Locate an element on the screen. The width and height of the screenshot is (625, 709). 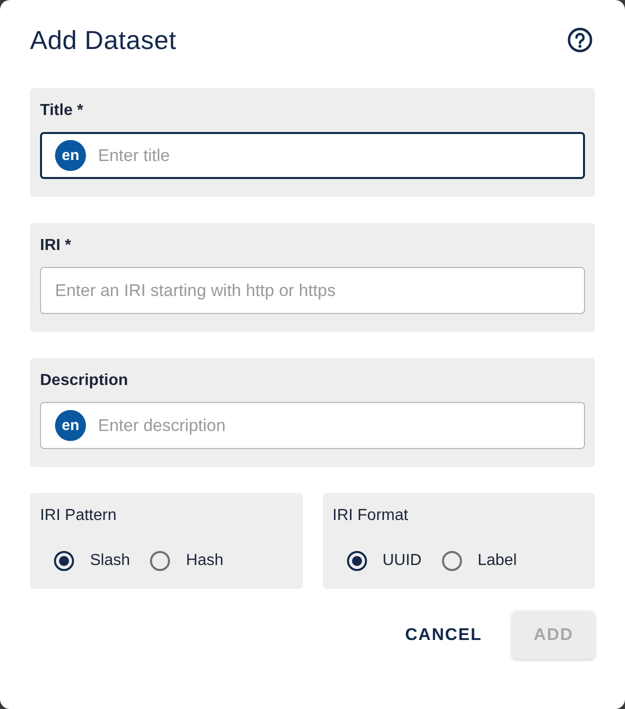
dialog-title: Add Dataset is located at coordinates (103, 40).